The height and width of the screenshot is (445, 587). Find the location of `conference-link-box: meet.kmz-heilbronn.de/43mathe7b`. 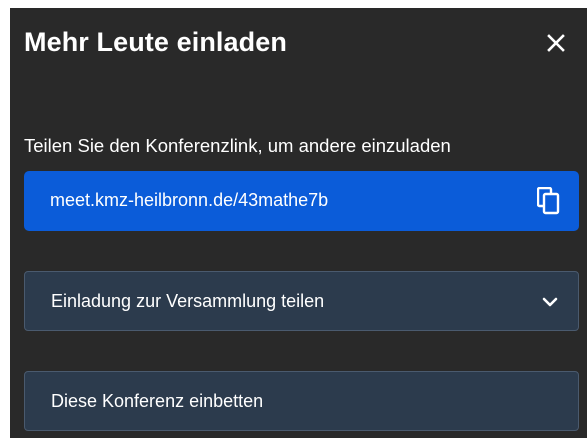

conference-link-box: meet.kmz-heilbronn.de/43mathe7b is located at coordinates (301, 201).